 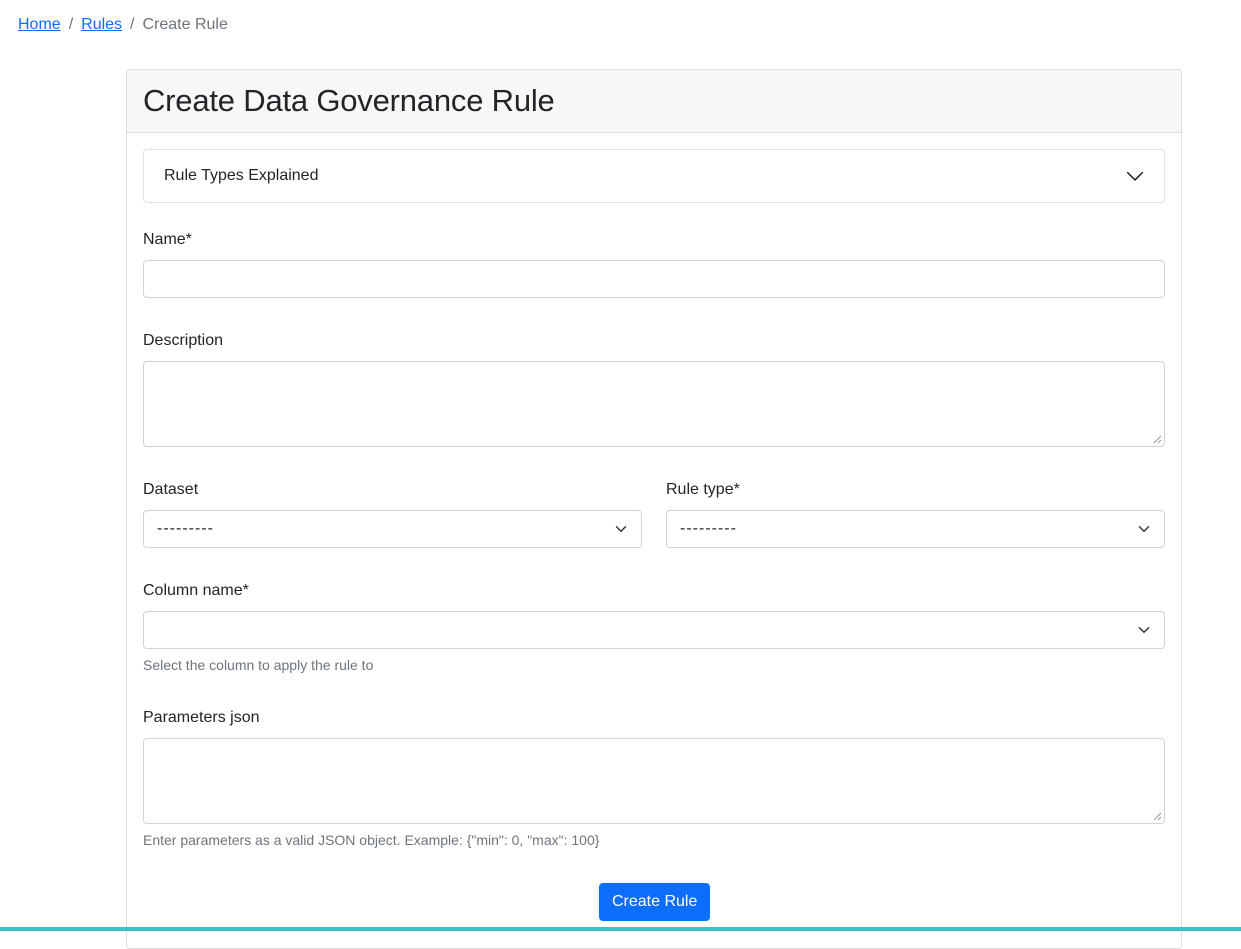 I want to click on rule-type-label: Rule type*, so click(x=703, y=489).